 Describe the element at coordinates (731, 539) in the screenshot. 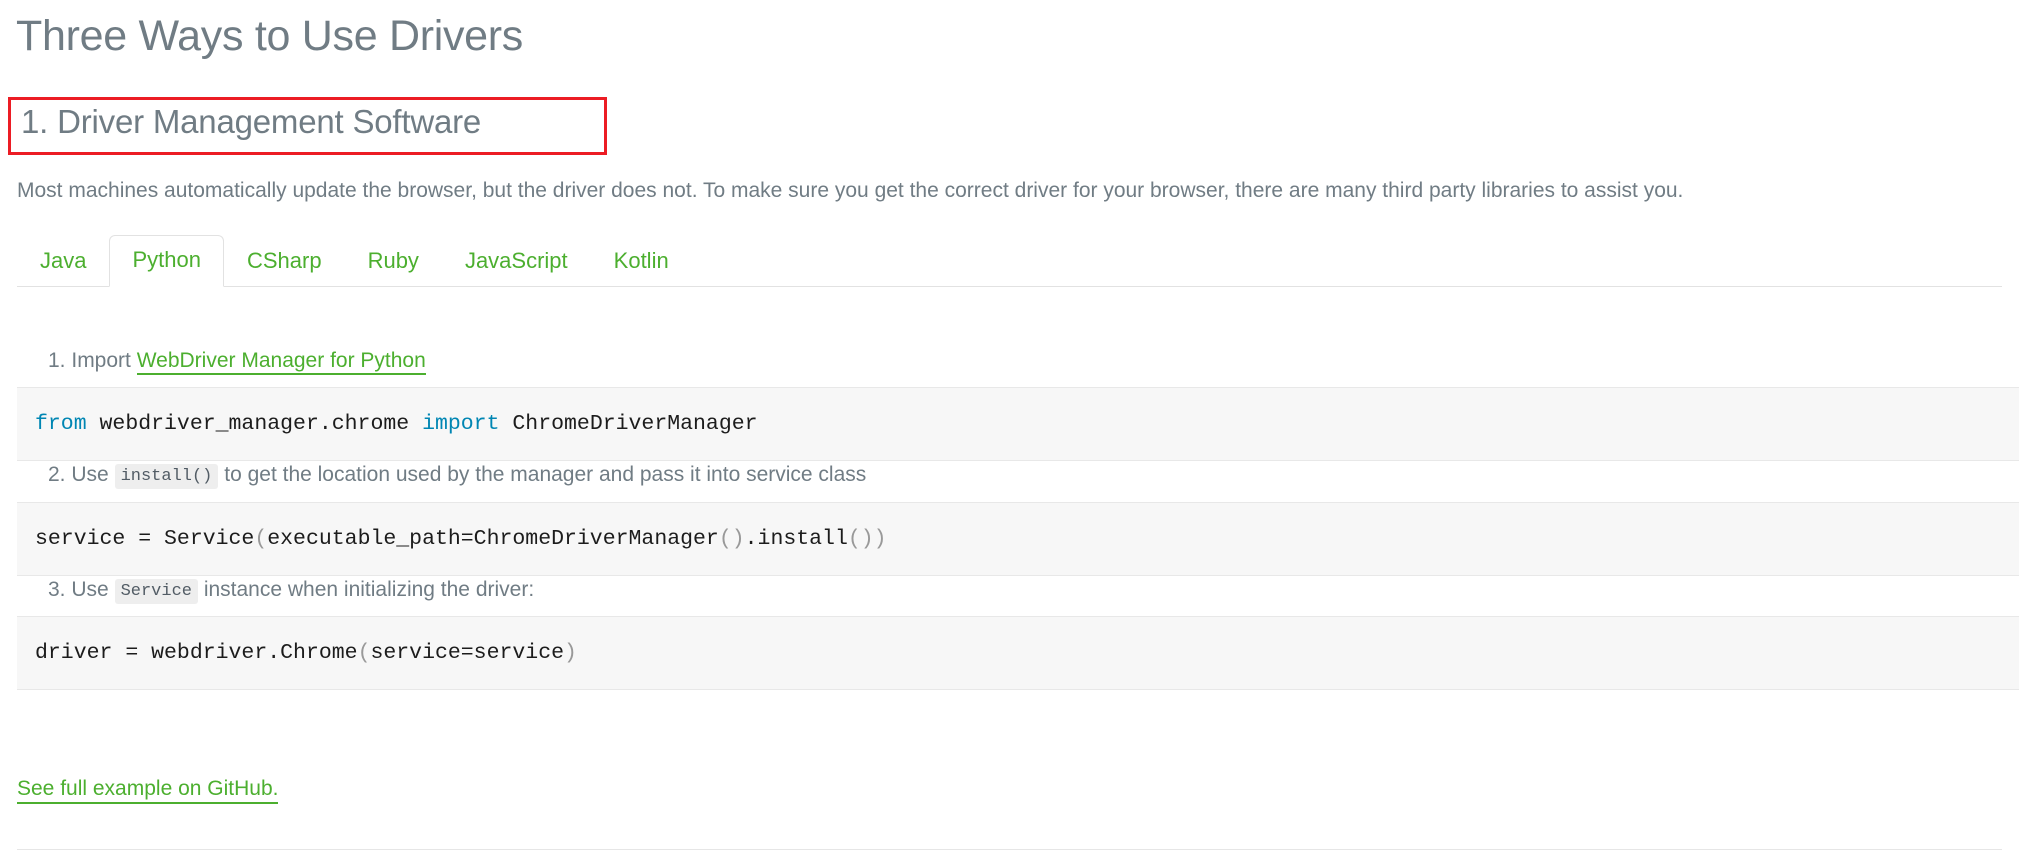

I see `paren-pair-1: ()` at that location.